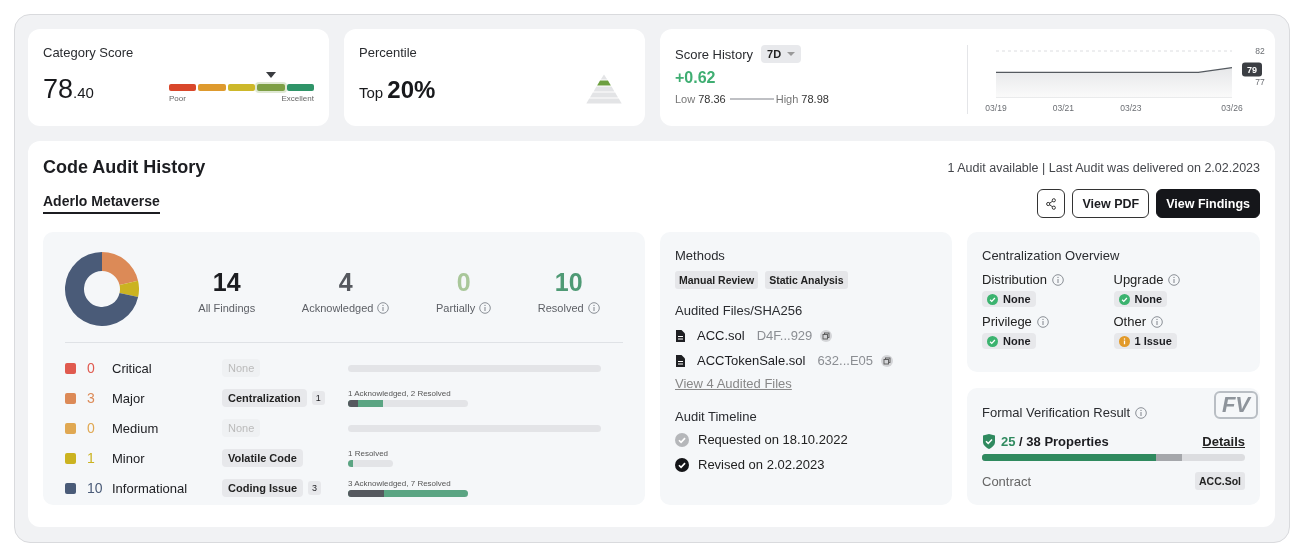  What do you see at coordinates (751, 360) in the screenshot?
I see `file-name: ACCTokenSale.sol` at bounding box center [751, 360].